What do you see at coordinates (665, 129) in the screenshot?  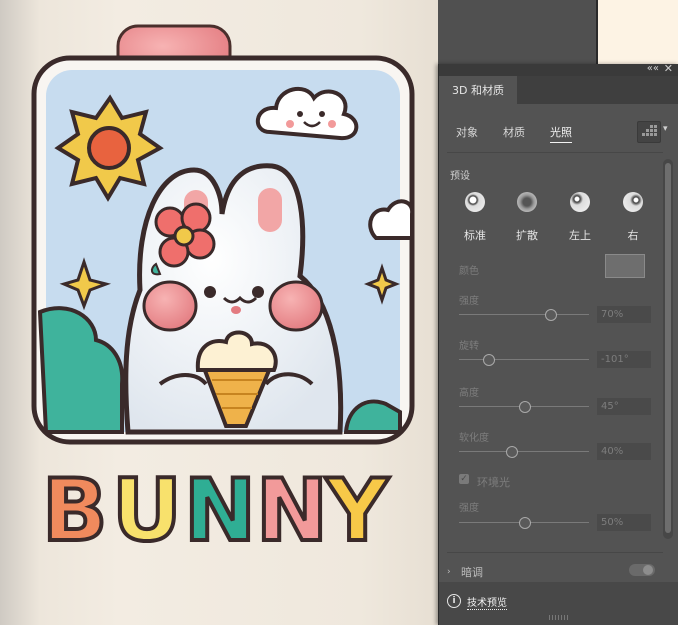 I see `chevron-down-icon: ▾` at bounding box center [665, 129].